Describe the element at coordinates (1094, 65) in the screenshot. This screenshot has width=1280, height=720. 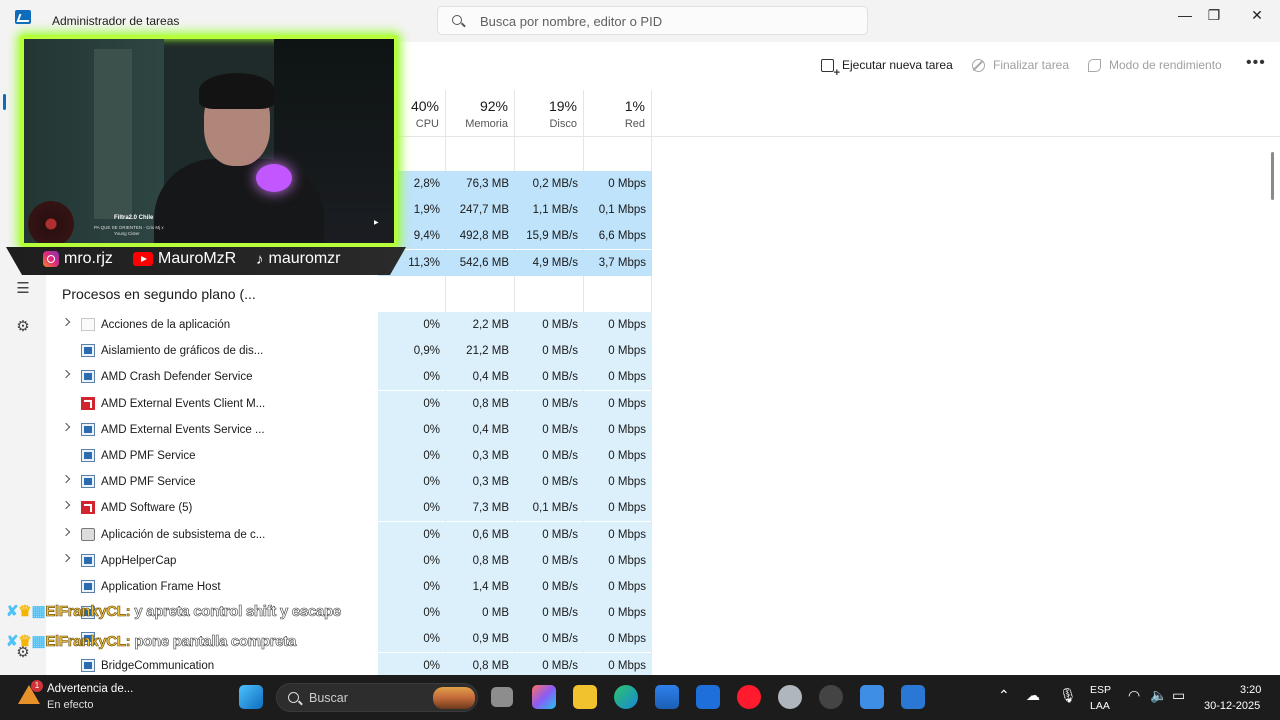
I see `leaf-icon` at that location.